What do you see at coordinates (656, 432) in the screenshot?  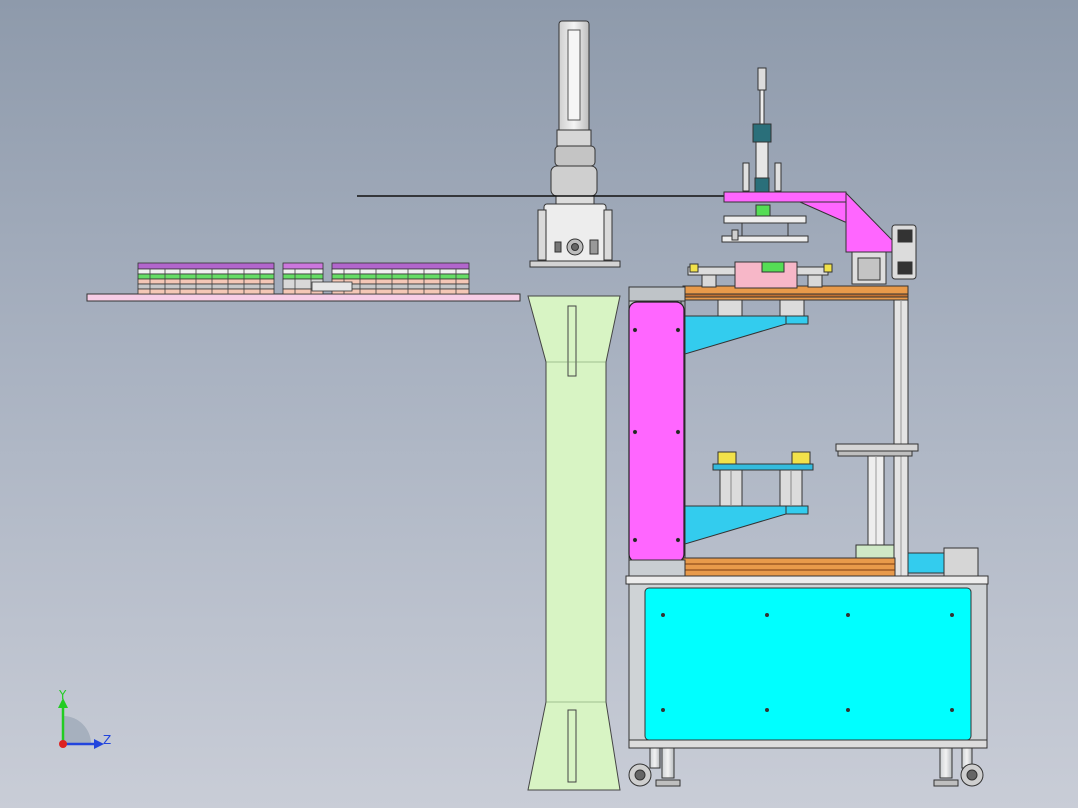 I see `magenta-side-cover` at bounding box center [656, 432].